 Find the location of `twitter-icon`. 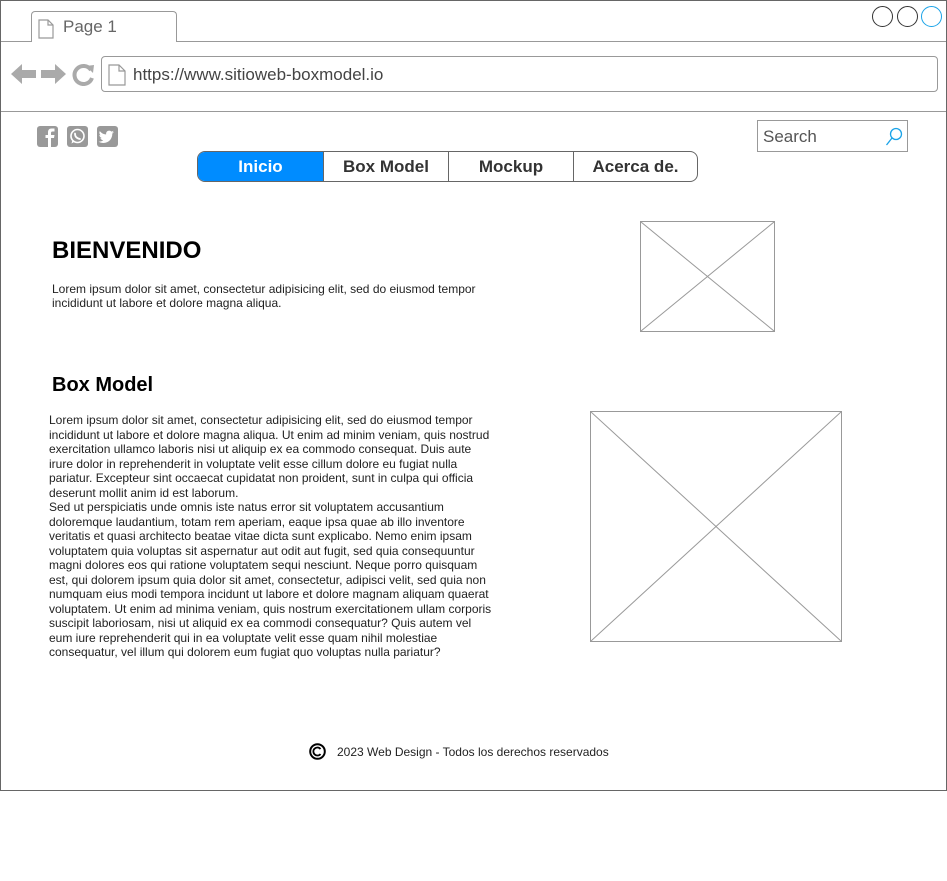

twitter-icon is located at coordinates (107, 136).